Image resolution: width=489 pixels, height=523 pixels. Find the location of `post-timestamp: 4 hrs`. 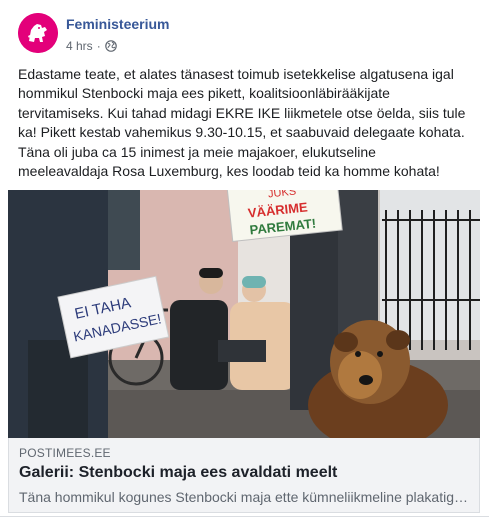

post-timestamp: 4 hrs is located at coordinates (79, 46).